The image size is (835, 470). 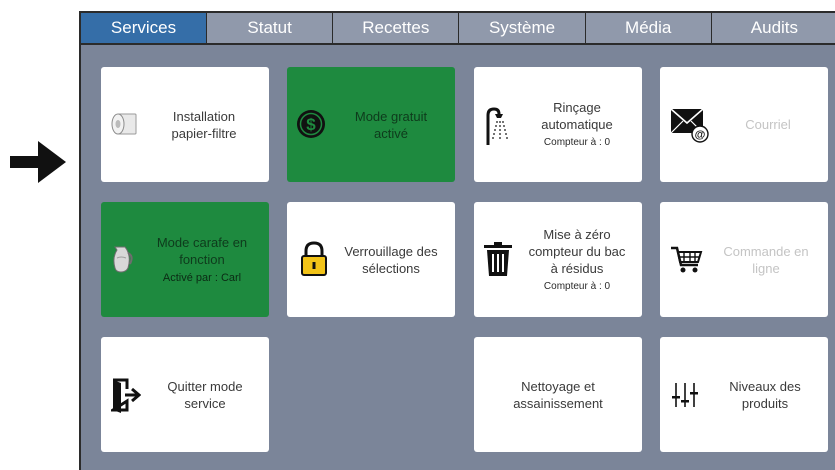 I want to click on tile-label: automatique, so click(x=577, y=124).